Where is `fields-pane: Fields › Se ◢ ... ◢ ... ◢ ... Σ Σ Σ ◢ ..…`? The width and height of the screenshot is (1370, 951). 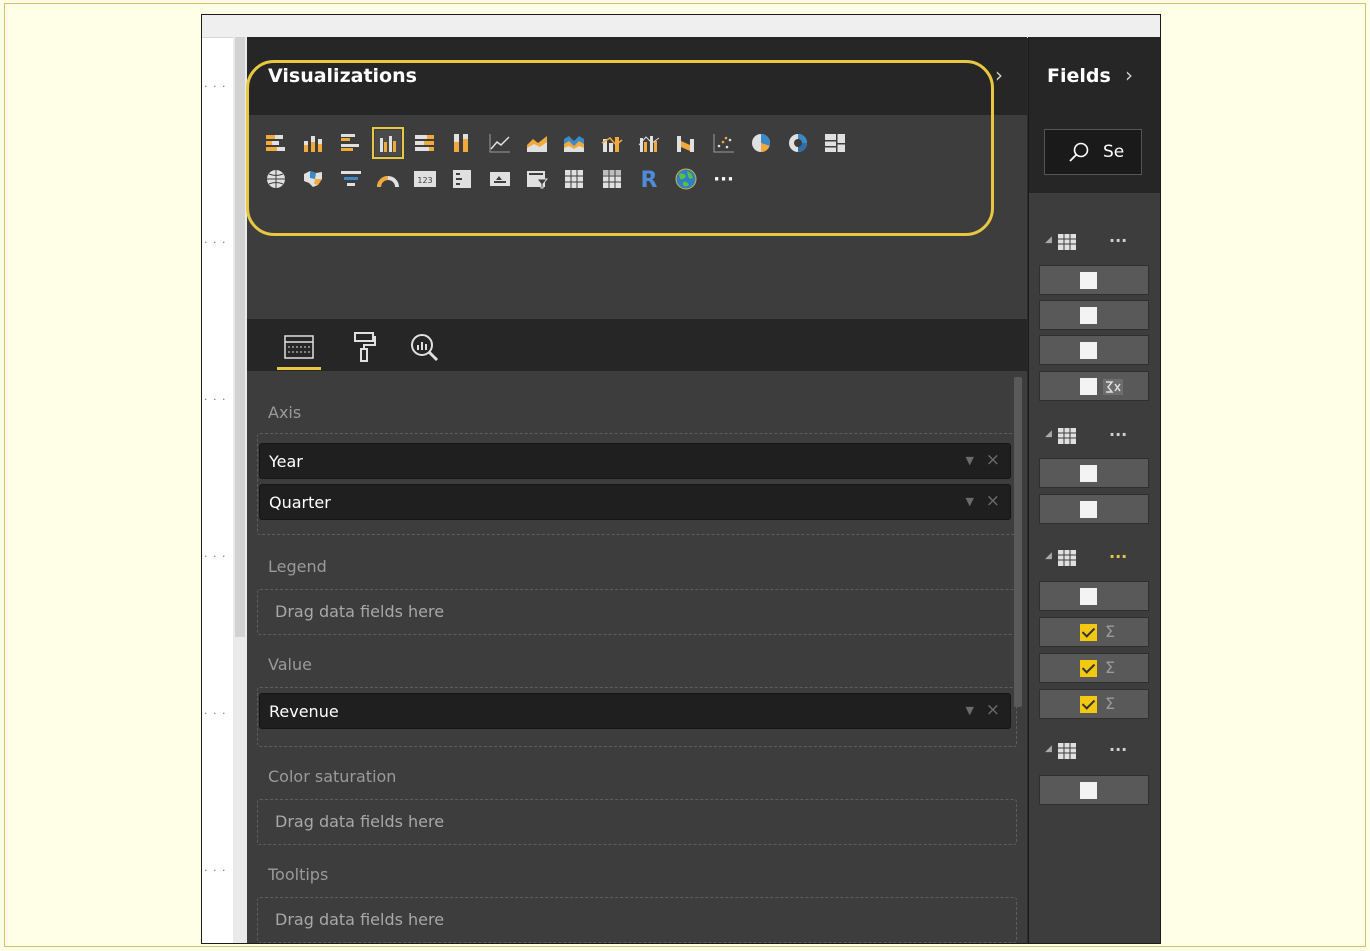 fields-pane: Fields › Se ◢ ... ◢ ... ◢ ... Σ Σ Σ ◢ ..… is located at coordinates (1094, 490).